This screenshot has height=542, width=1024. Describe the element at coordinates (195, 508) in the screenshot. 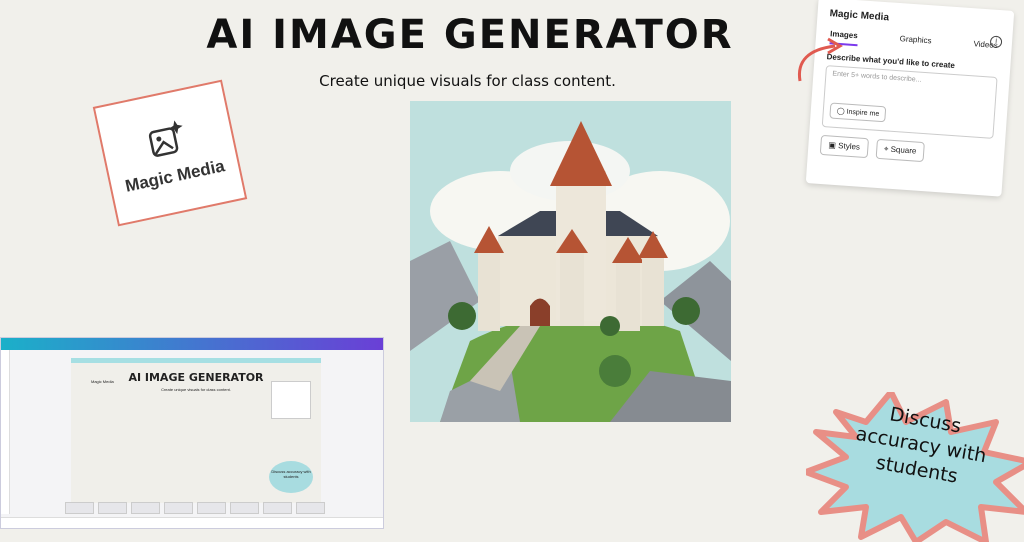

I see `editor-thumbnails` at that location.